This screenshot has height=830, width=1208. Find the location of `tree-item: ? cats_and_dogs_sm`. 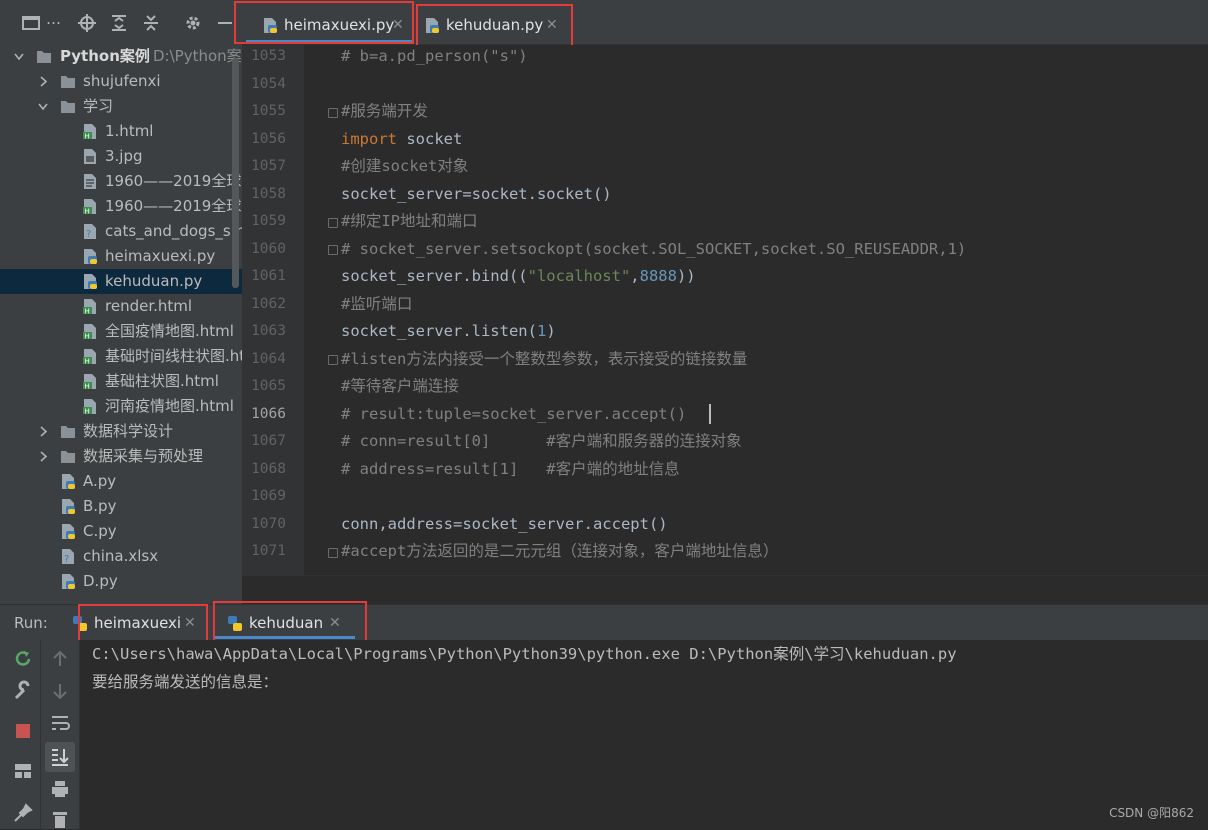

tree-item: ? cats_and_dogs_sm is located at coordinates (121, 231).